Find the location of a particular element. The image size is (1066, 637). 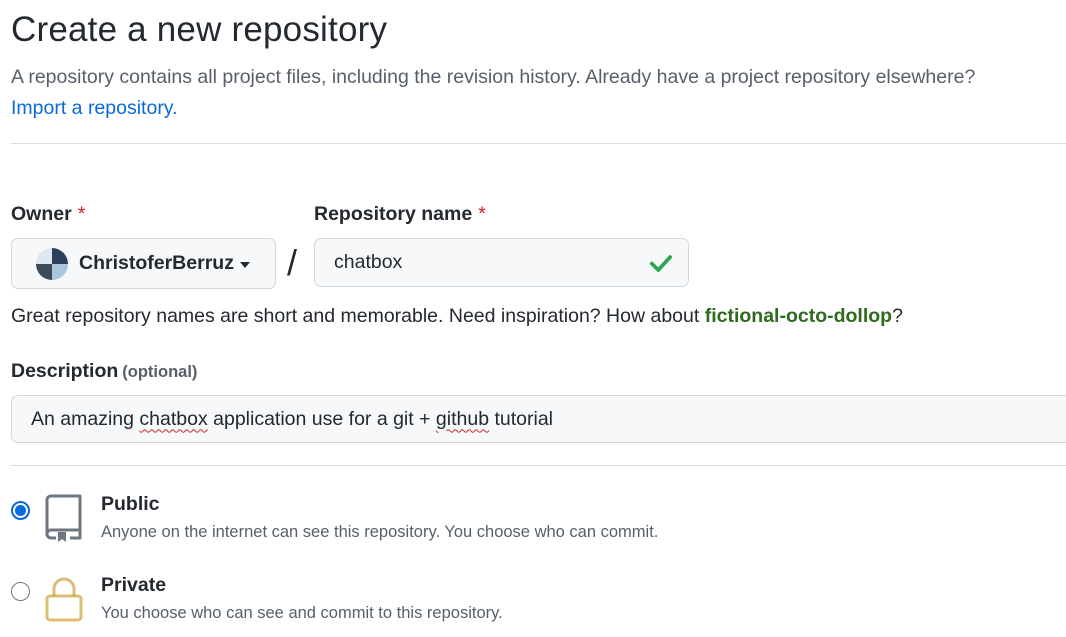

description-text-part: tutorial is located at coordinates (521, 418).